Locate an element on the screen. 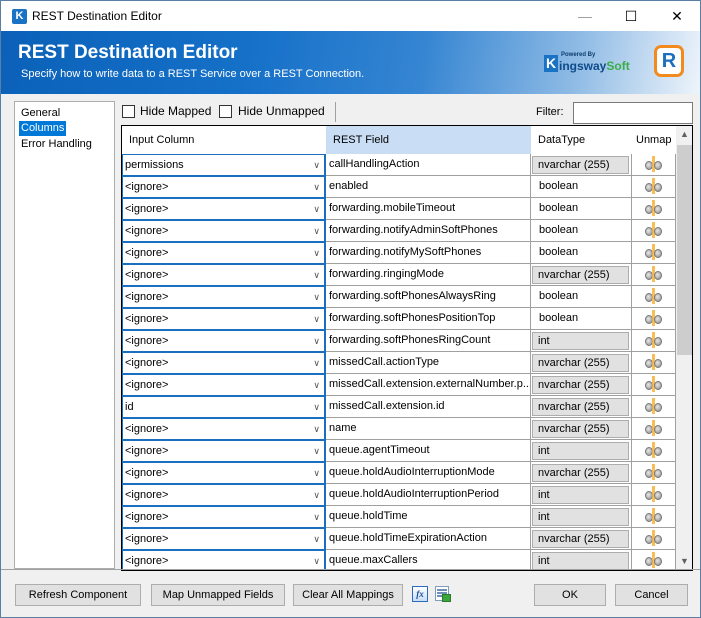 This screenshot has width=701, height=618. header-unmap: Unmap is located at coordinates (654, 140).